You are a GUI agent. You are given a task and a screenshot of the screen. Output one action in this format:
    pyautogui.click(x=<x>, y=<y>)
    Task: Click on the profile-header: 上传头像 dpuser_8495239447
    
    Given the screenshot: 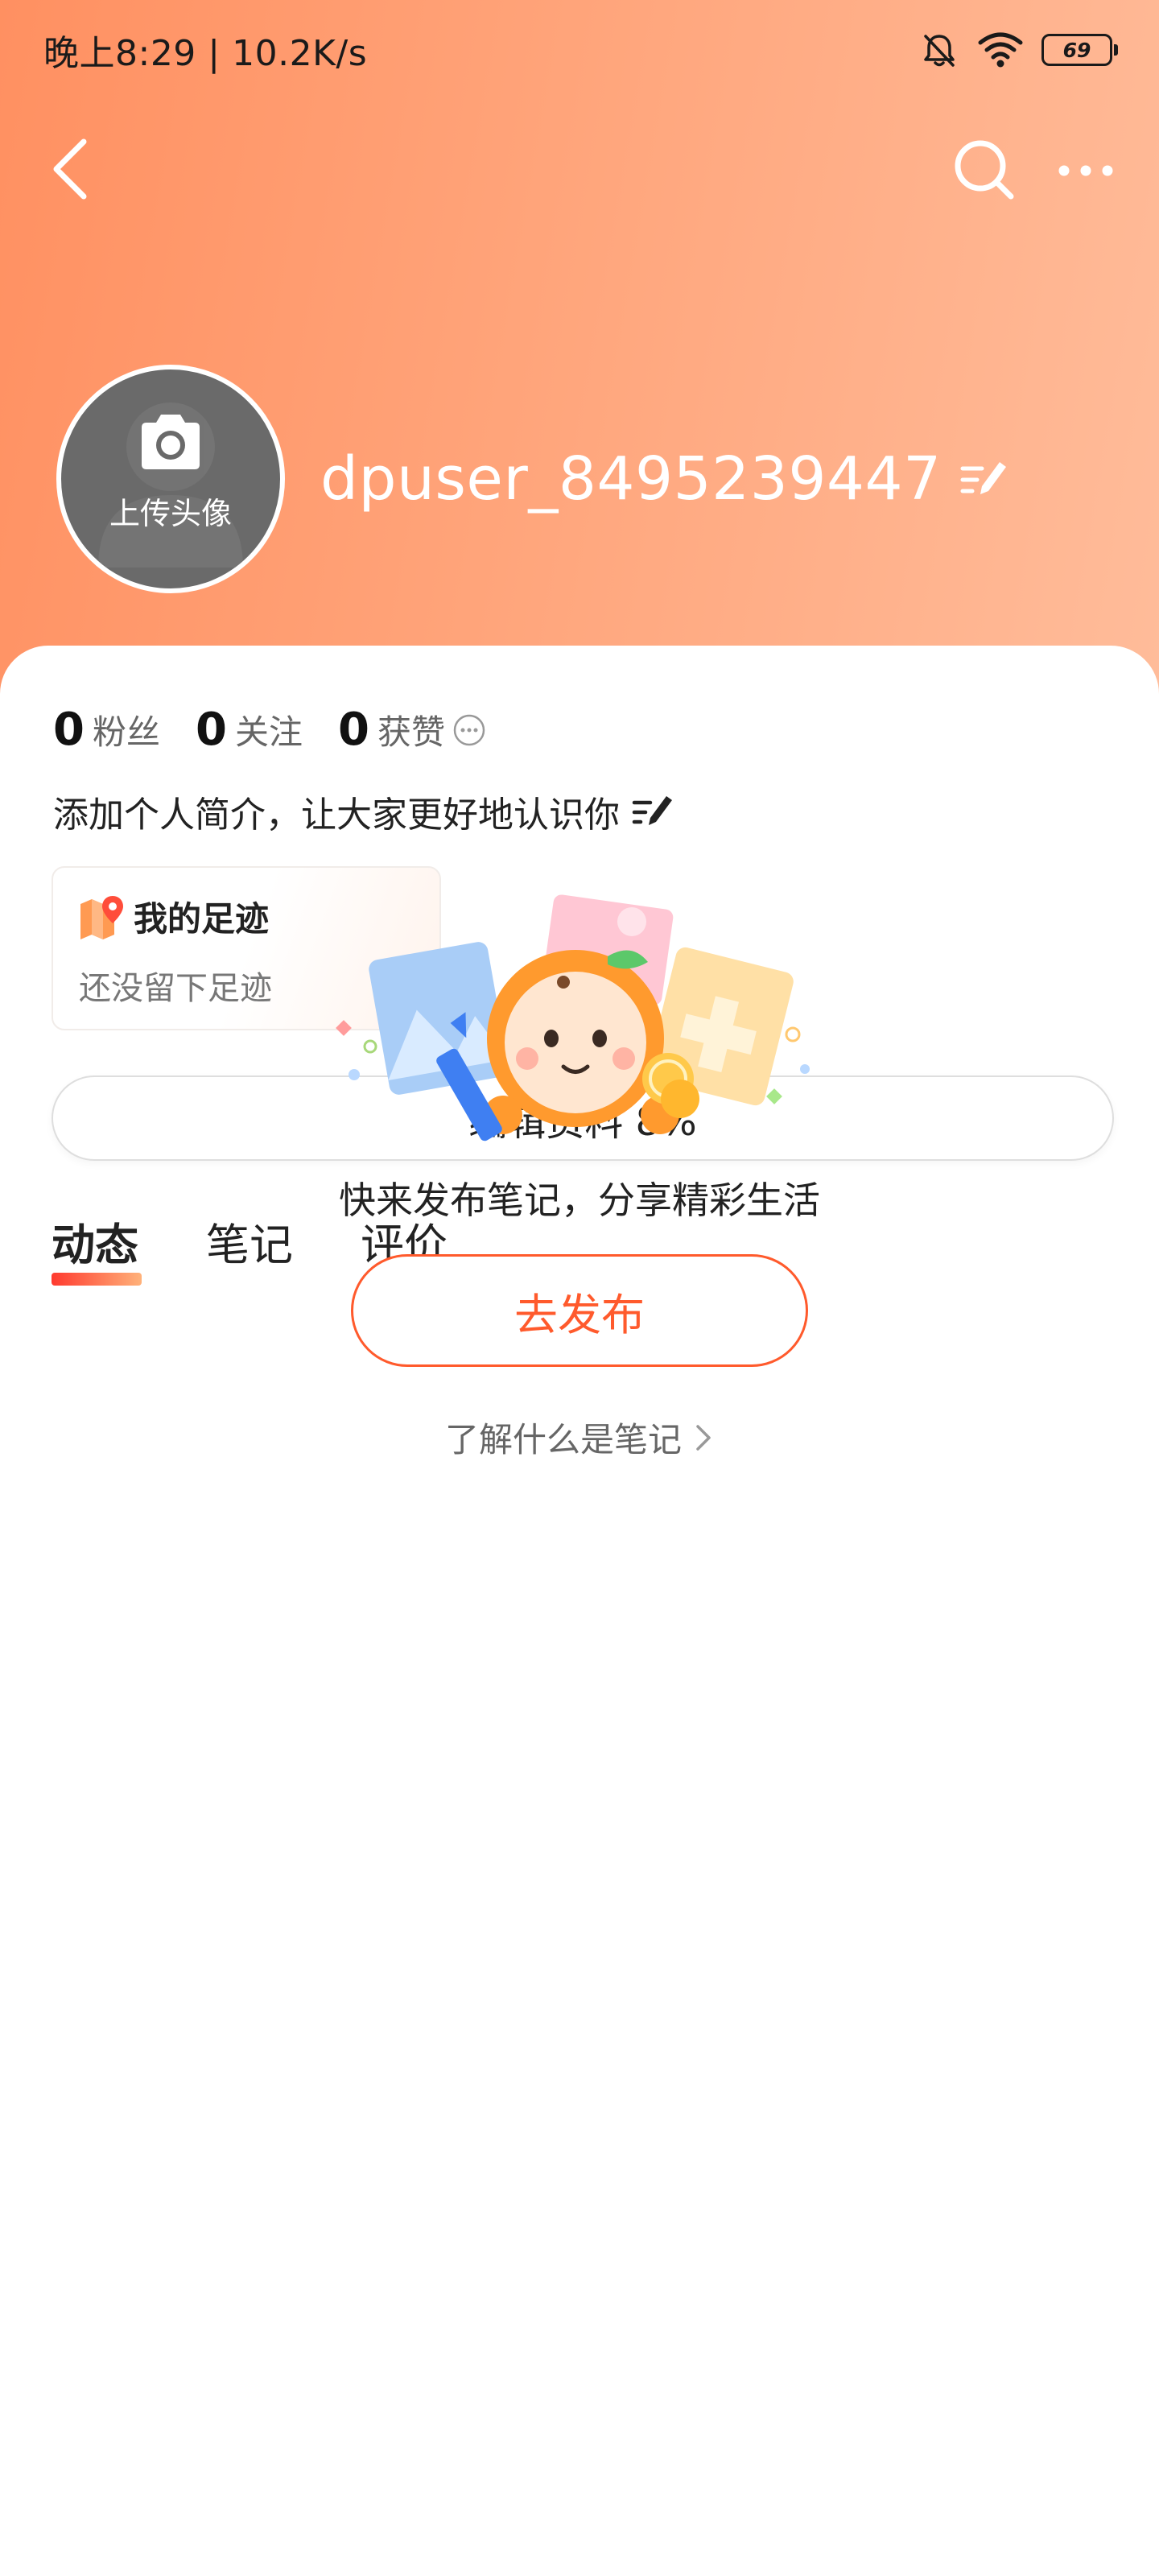 What is the action you would take?
    pyautogui.click(x=532, y=479)
    